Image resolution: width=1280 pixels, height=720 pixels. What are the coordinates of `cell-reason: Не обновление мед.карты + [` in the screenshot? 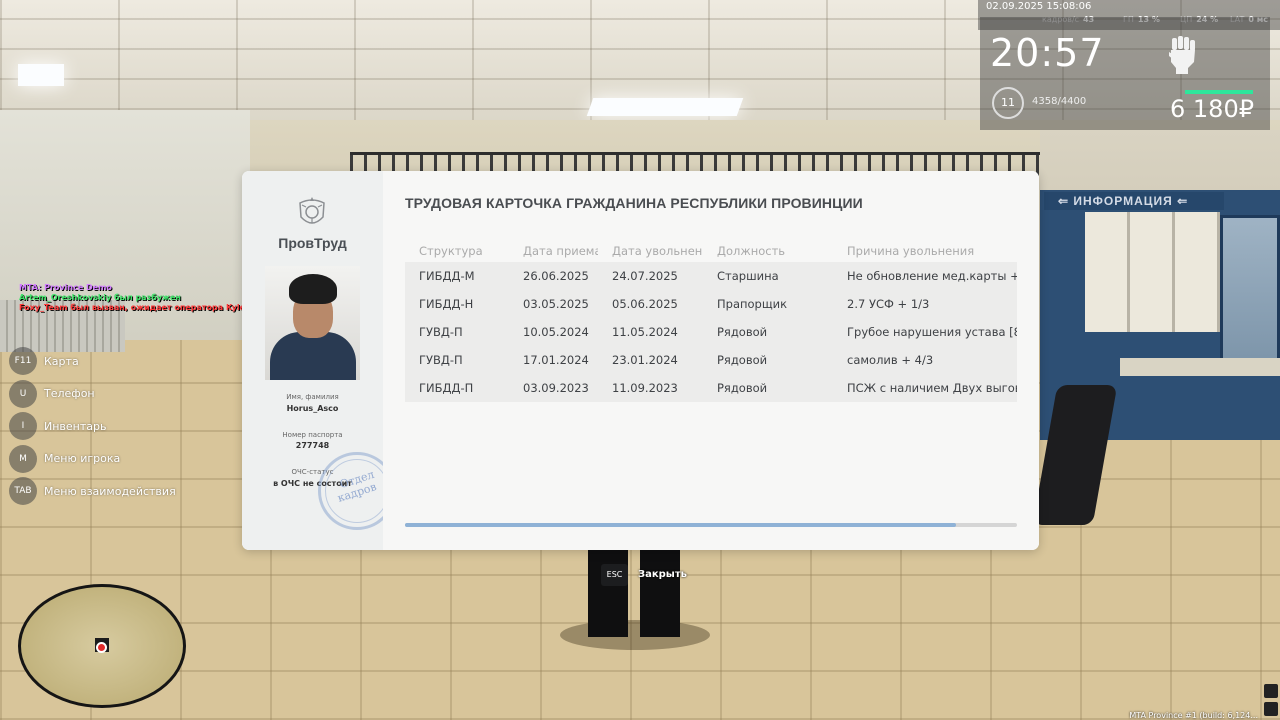 It's located at (932, 276).